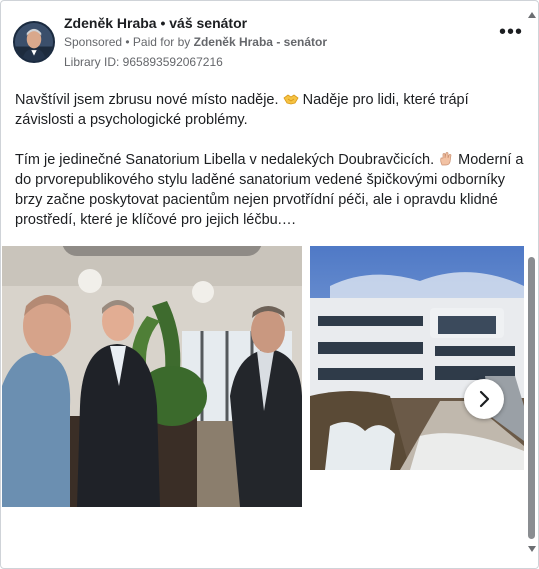 The image size is (539, 569). I want to click on handshake-emoji-icon, so click(291, 99).